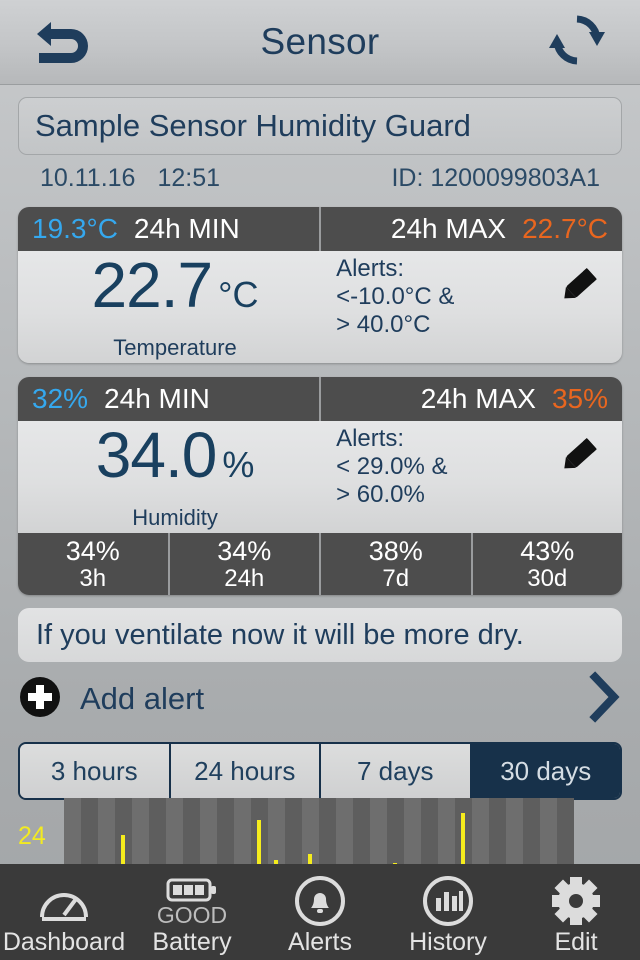  I want to click on history-value: 38%, so click(395, 550).